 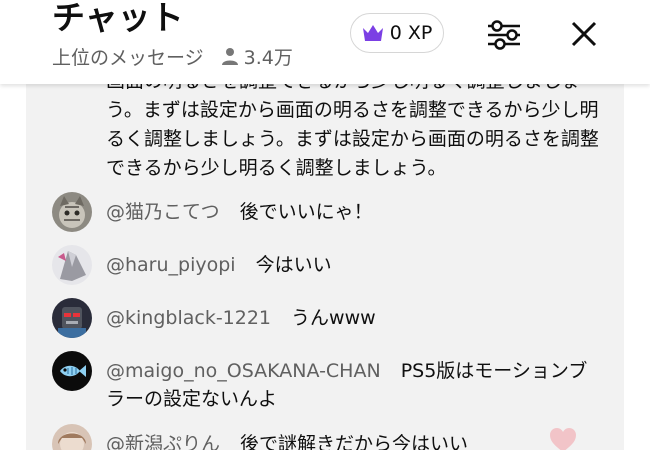 What do you see at coordinates (188, 318) in the screenshot?
I see `message-author: @kingblack-1221` at bounding box center [188, 318].